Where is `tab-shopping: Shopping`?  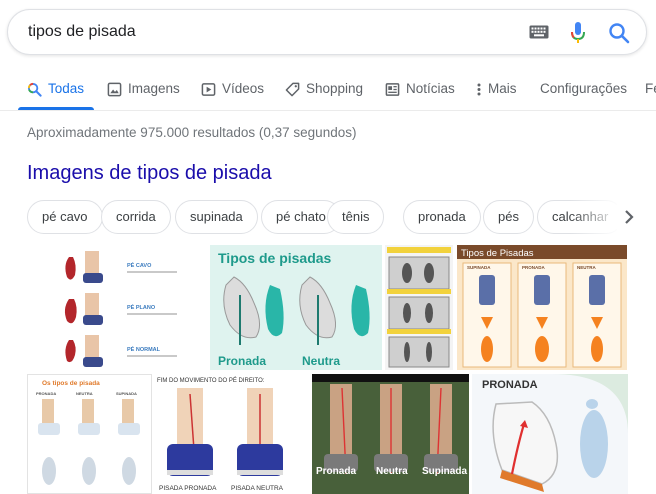 tab-shopping: Shopping is located at coordinates (324, 90).